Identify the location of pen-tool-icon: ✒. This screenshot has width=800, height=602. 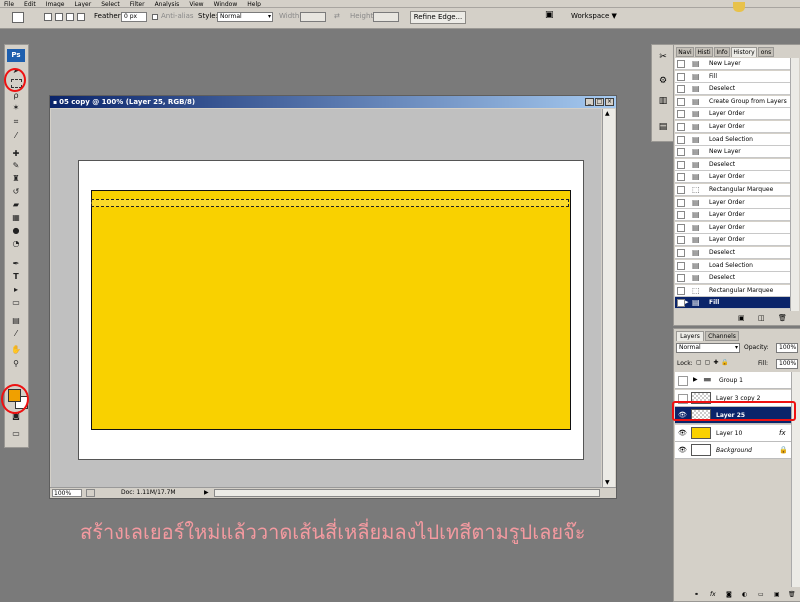
(16, 264).